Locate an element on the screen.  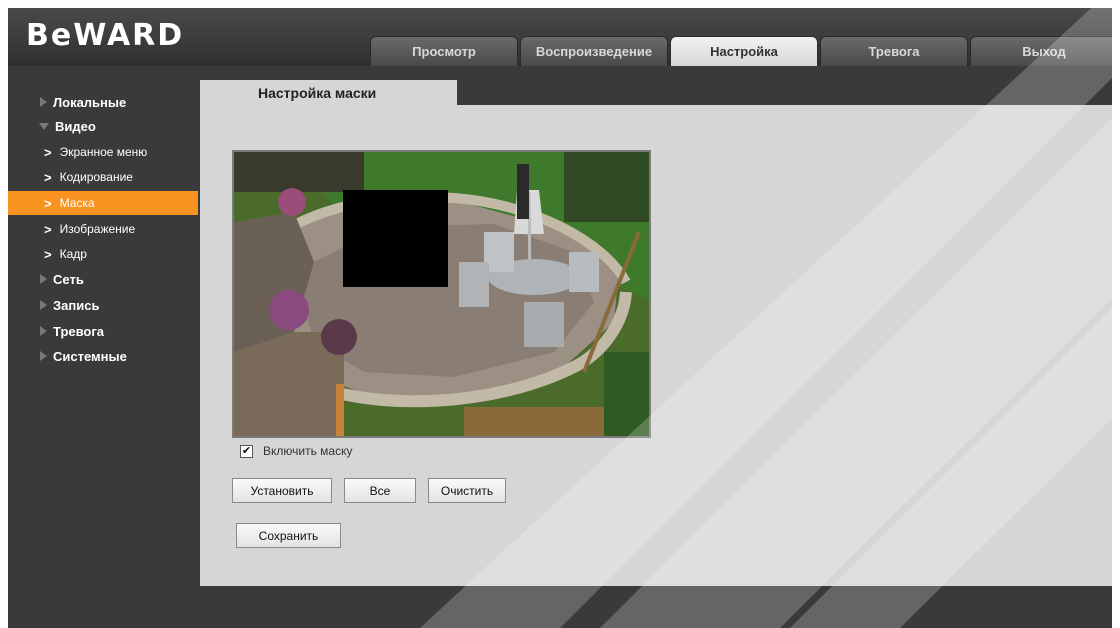
privacy-mask-region is located at coordinates (395, 238).